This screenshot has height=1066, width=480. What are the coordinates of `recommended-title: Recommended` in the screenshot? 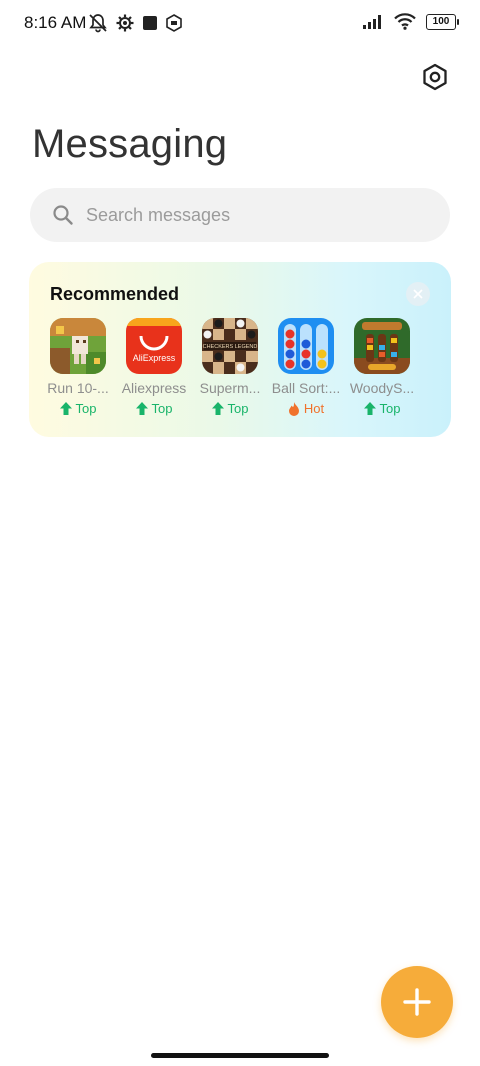 It's located at (115, 294).